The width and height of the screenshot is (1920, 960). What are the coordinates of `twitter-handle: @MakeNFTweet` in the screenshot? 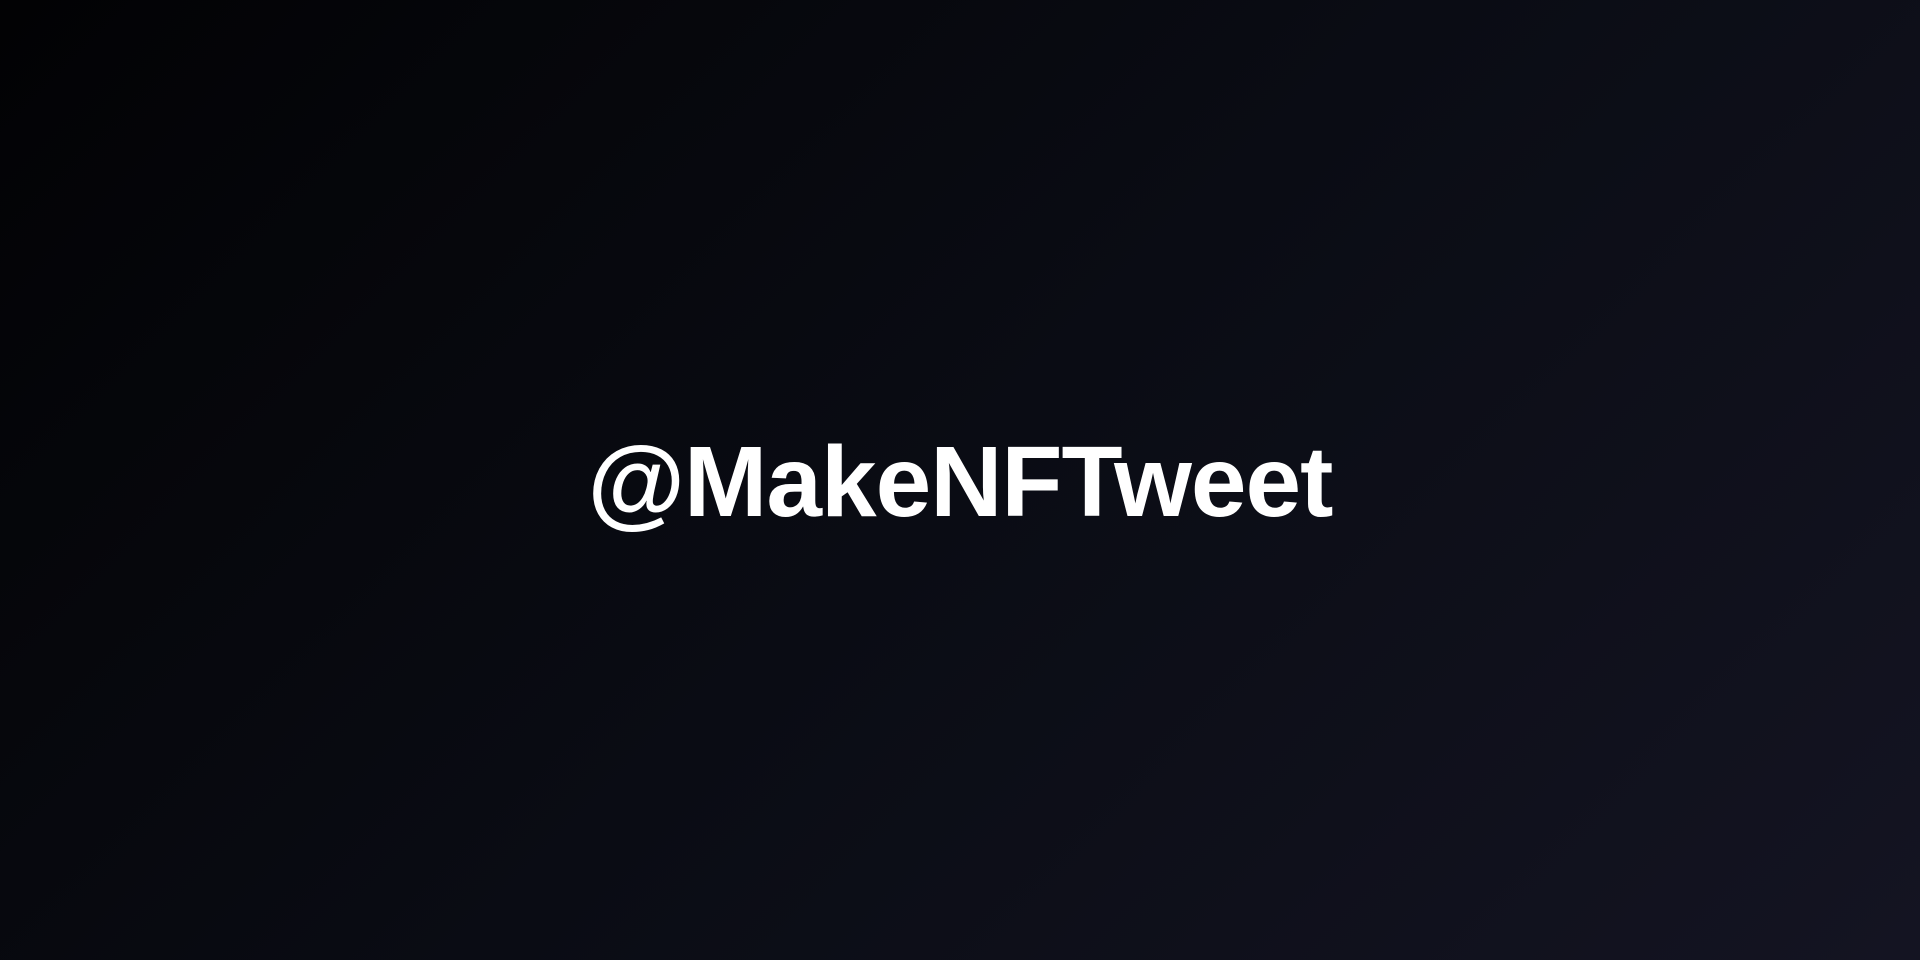 It's located at (960, 482).